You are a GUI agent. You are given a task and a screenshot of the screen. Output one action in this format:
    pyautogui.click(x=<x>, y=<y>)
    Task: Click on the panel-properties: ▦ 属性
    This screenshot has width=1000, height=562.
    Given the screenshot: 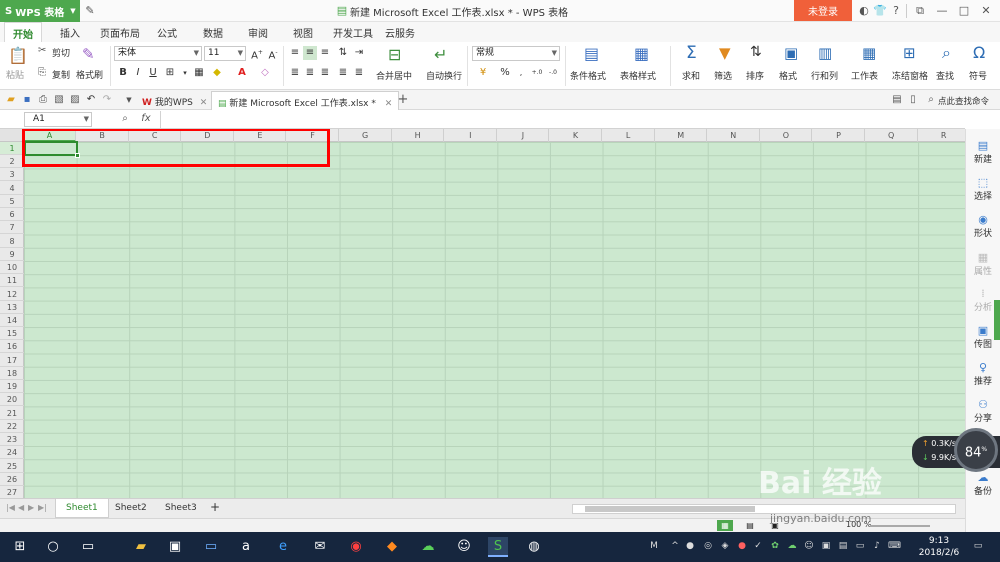 What is the action you would take?
    pyautogui.click(x=983, y=264)
    